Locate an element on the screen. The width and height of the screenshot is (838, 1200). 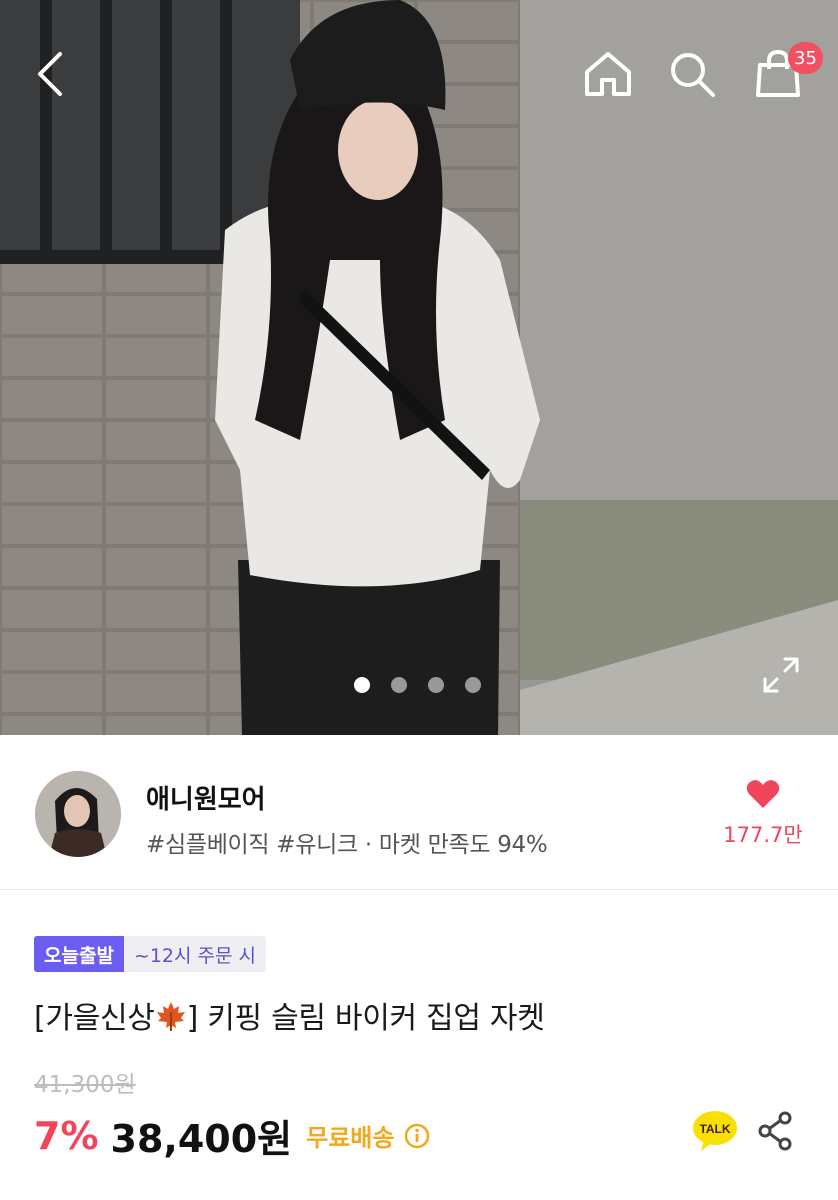
like-button: 177.7만 is located at coordinates (763, 819).